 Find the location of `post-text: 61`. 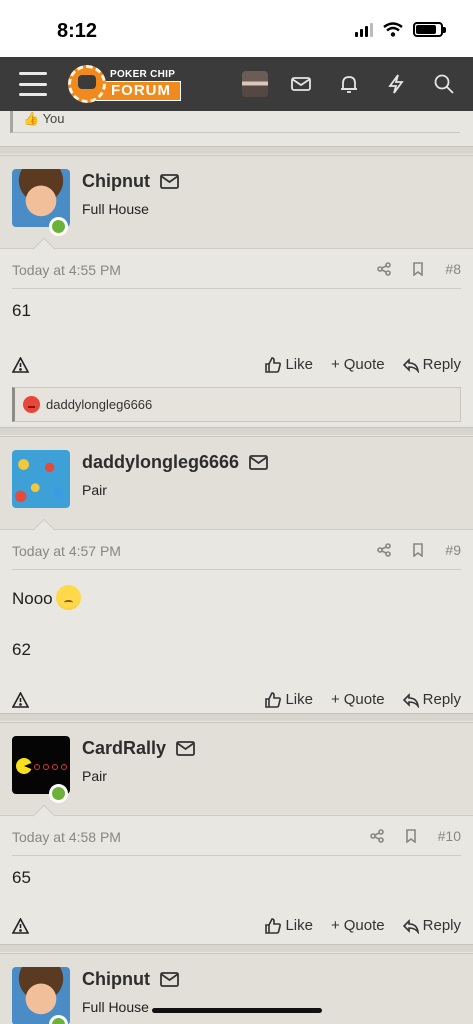

post-text: 61 is located at coordinates (21, 310).